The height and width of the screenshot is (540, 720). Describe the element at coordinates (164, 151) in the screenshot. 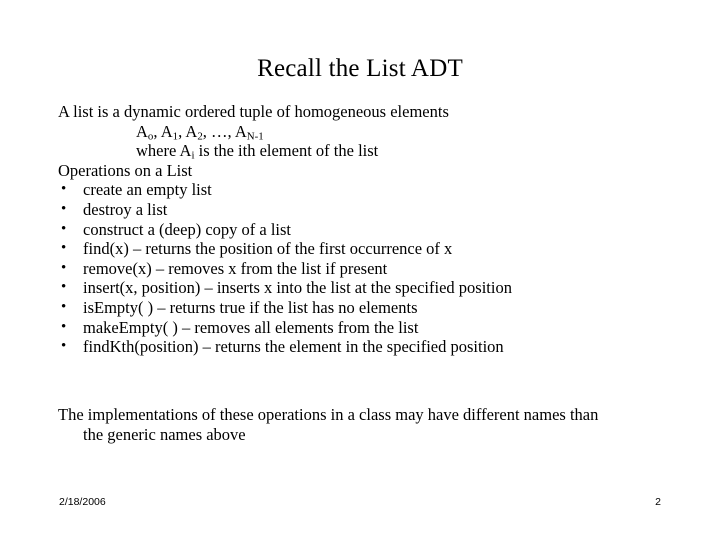

I see `where-prefix: where A` at that location.